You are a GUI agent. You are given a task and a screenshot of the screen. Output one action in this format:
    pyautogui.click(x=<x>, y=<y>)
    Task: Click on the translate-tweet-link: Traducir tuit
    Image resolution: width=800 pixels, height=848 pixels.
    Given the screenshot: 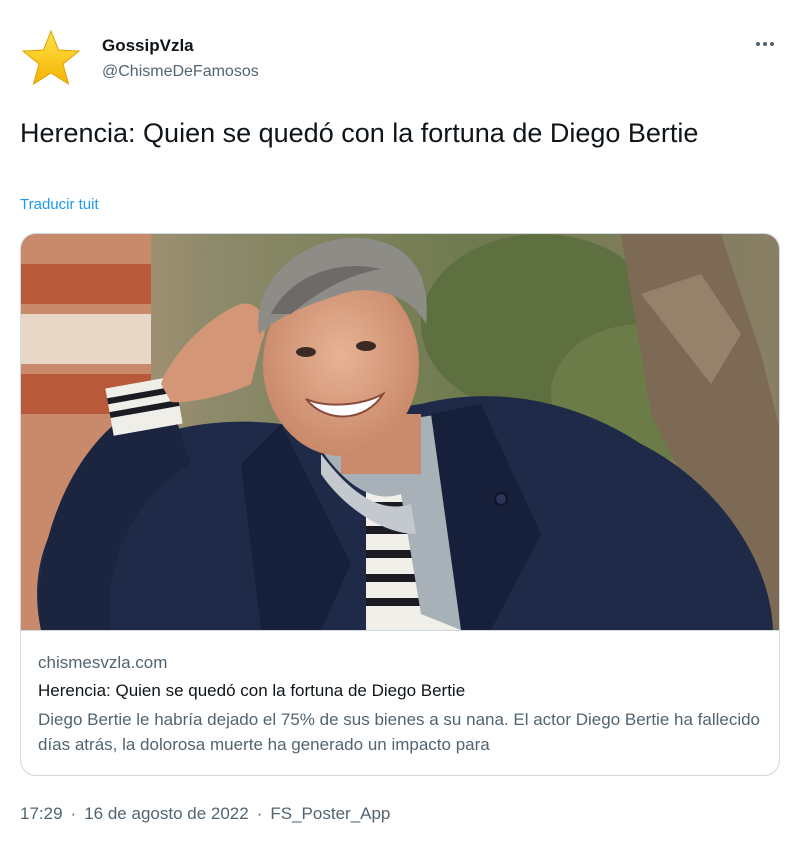 What is the action you would take?
    pyautogui.click(x=59, y=204)
    